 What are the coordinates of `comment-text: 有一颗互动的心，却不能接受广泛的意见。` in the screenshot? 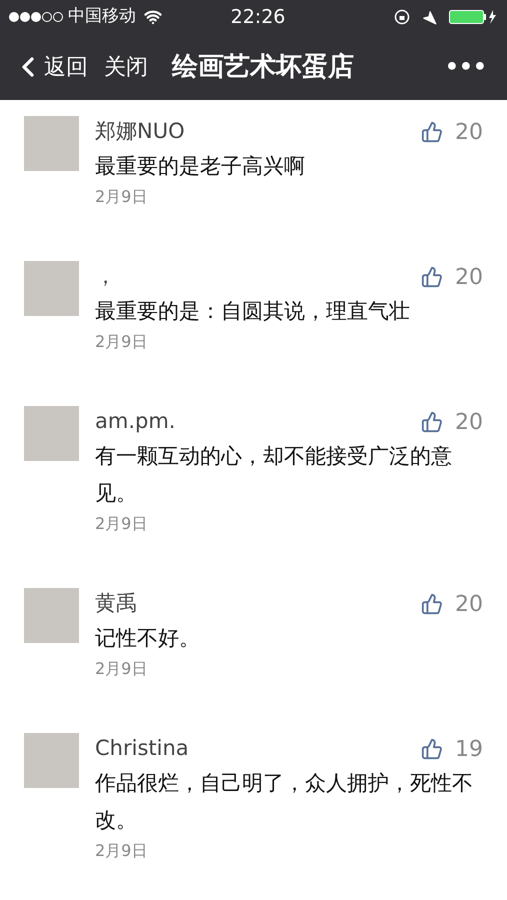 It's located at (274, 475).